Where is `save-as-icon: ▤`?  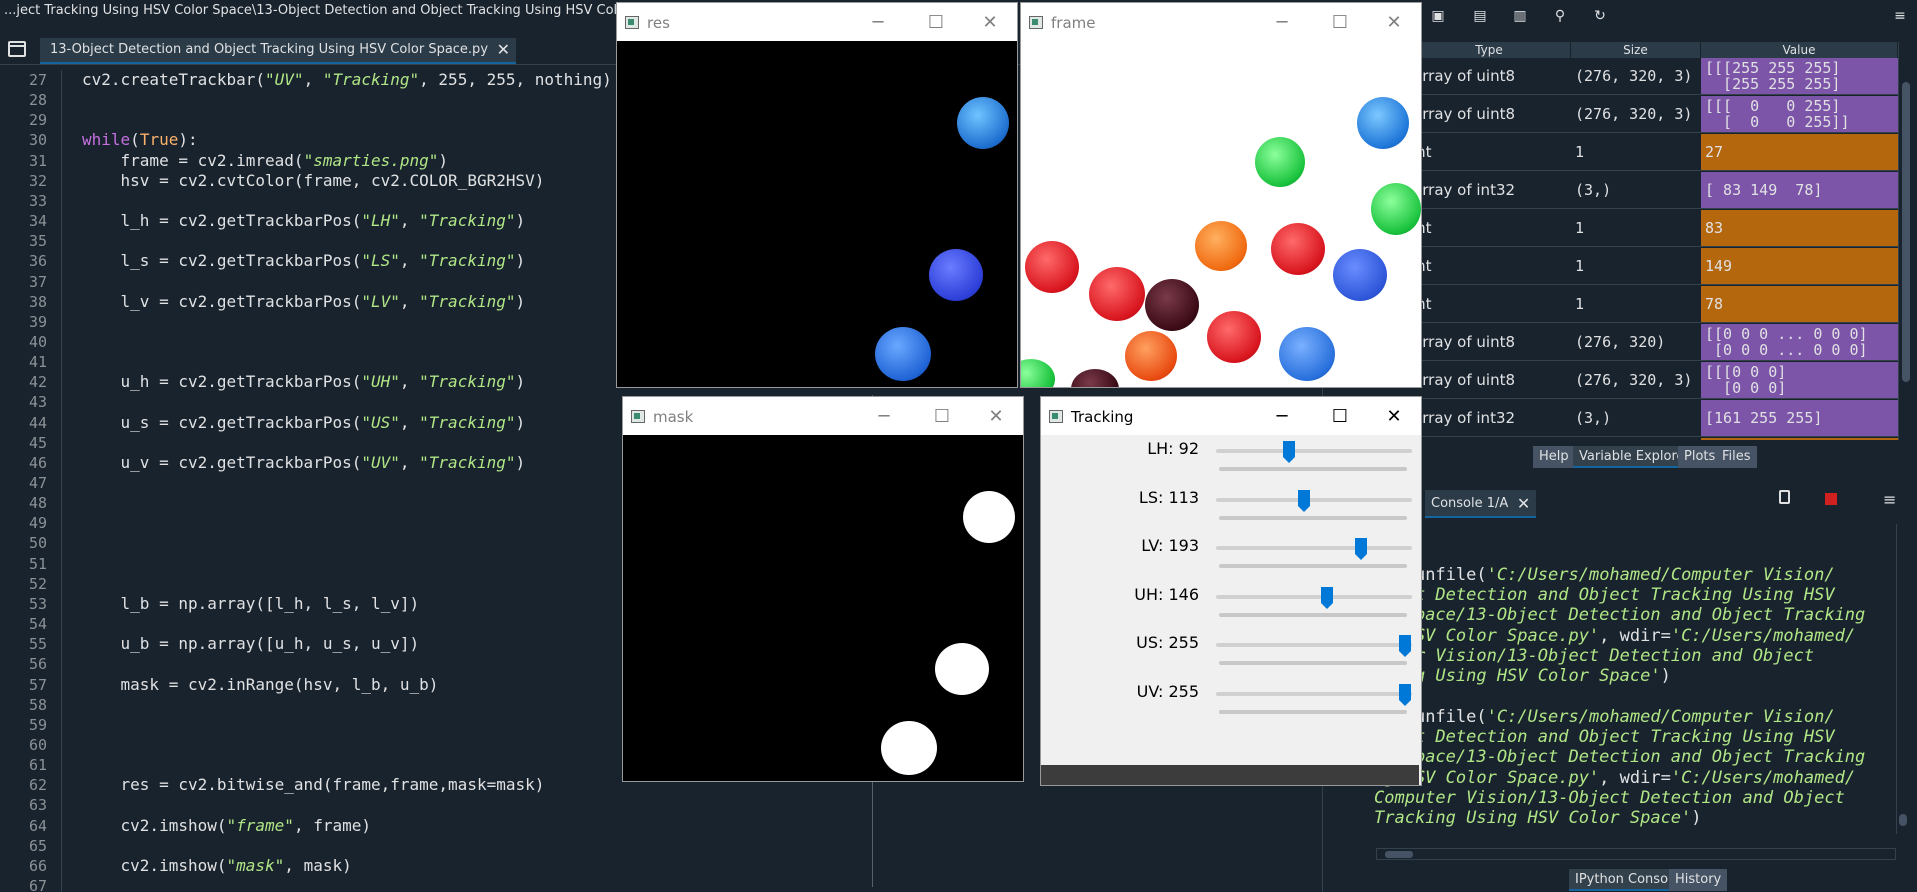 save-as-icon: ▤ is located at coordinates (1480, 16).